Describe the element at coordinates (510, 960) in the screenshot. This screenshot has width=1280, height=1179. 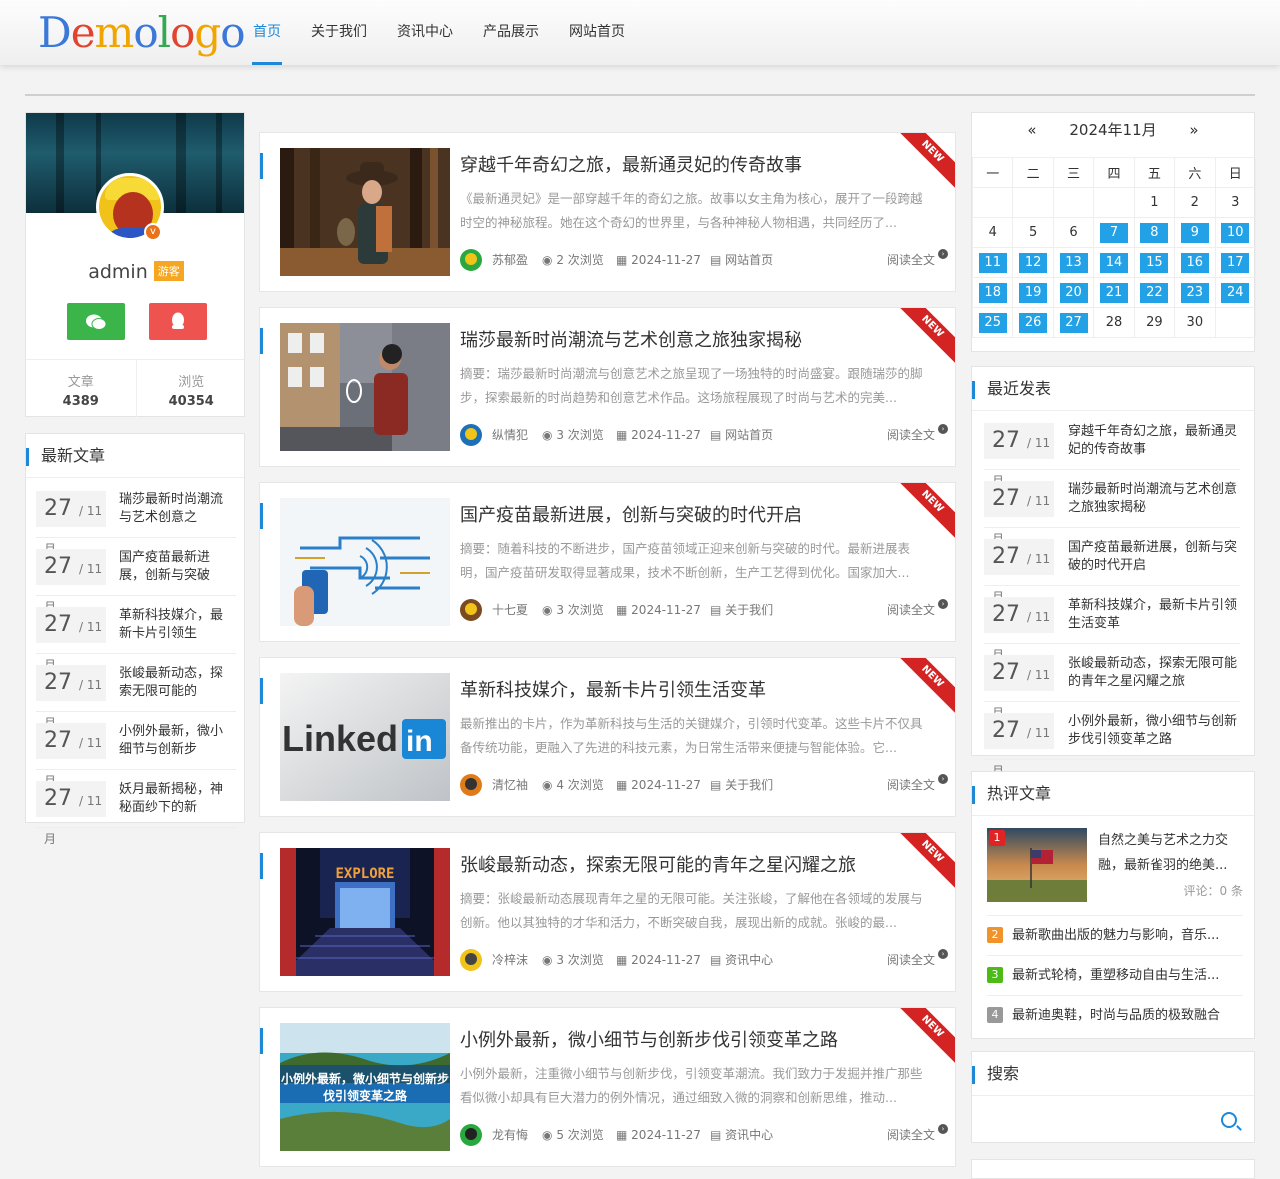
I see `author-name: 冷梓沫` at that location.